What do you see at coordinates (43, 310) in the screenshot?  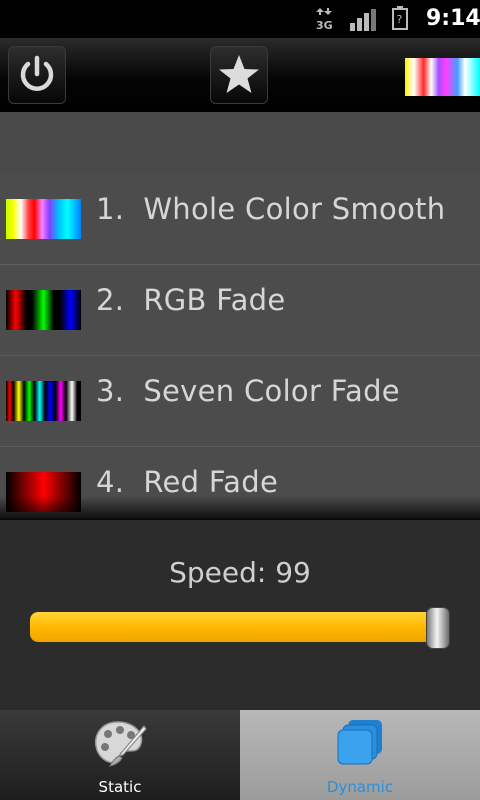 I see `rgb-fade-swatch` at bounding box center [43, 310].